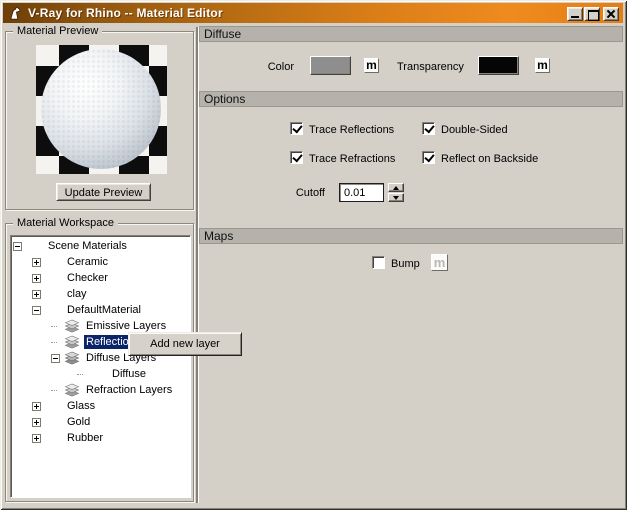 The height and width of the screenshot is (510, 627). Describe the element at coordinates (100, 246) in the screenshot. I see `tree-item-scene-materials: Scene Materials` at that location.